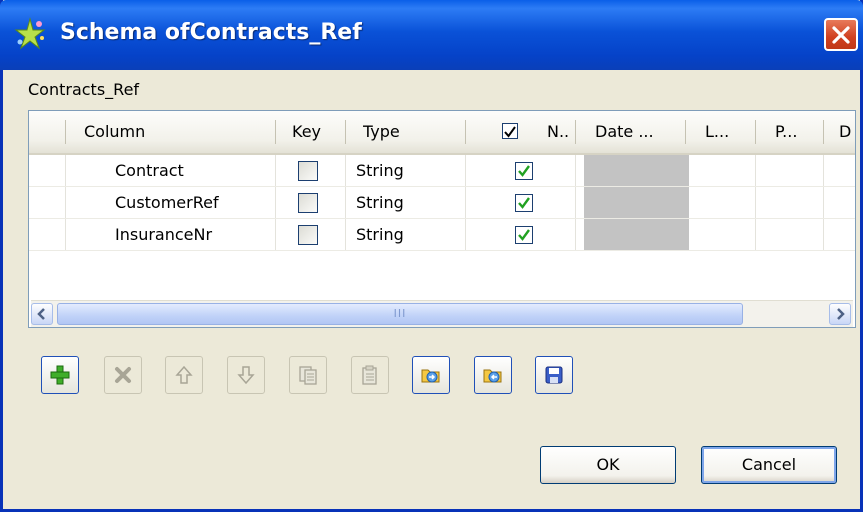 The height and width of the screenshot is (512, 863). Describe the element at coordinates (769, 465) in the screenshot. I see `cancel-button: Cancel` at that location.